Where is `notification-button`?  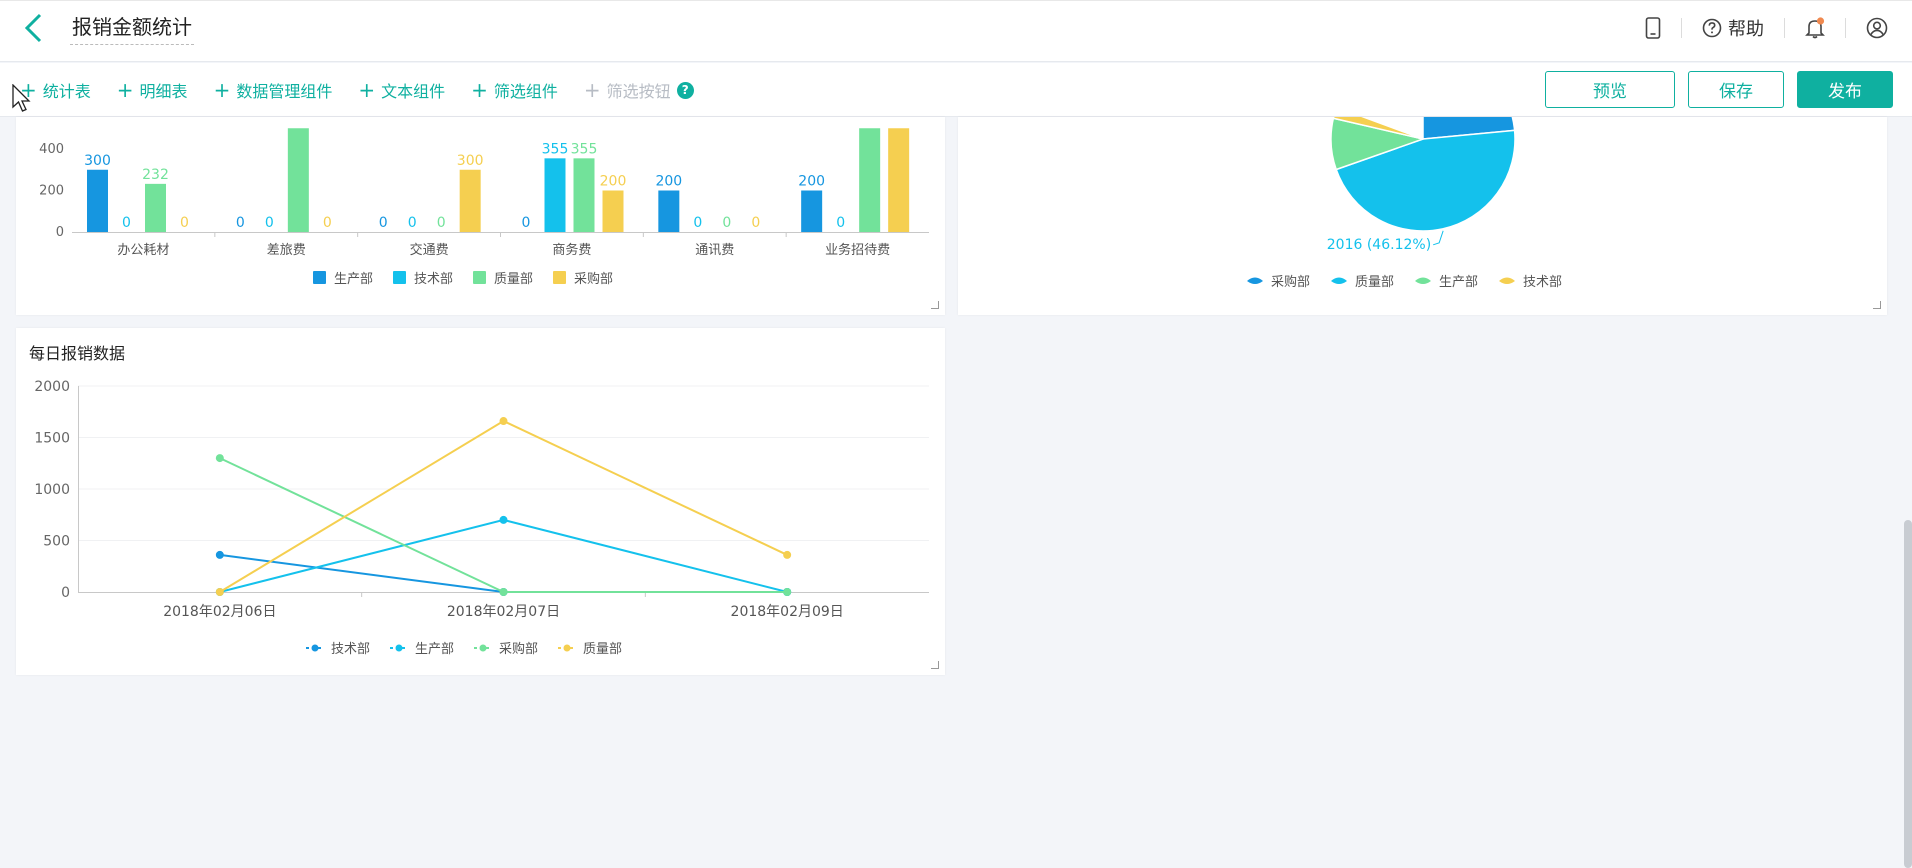
notification-button is located at coordinates (1815, 28).